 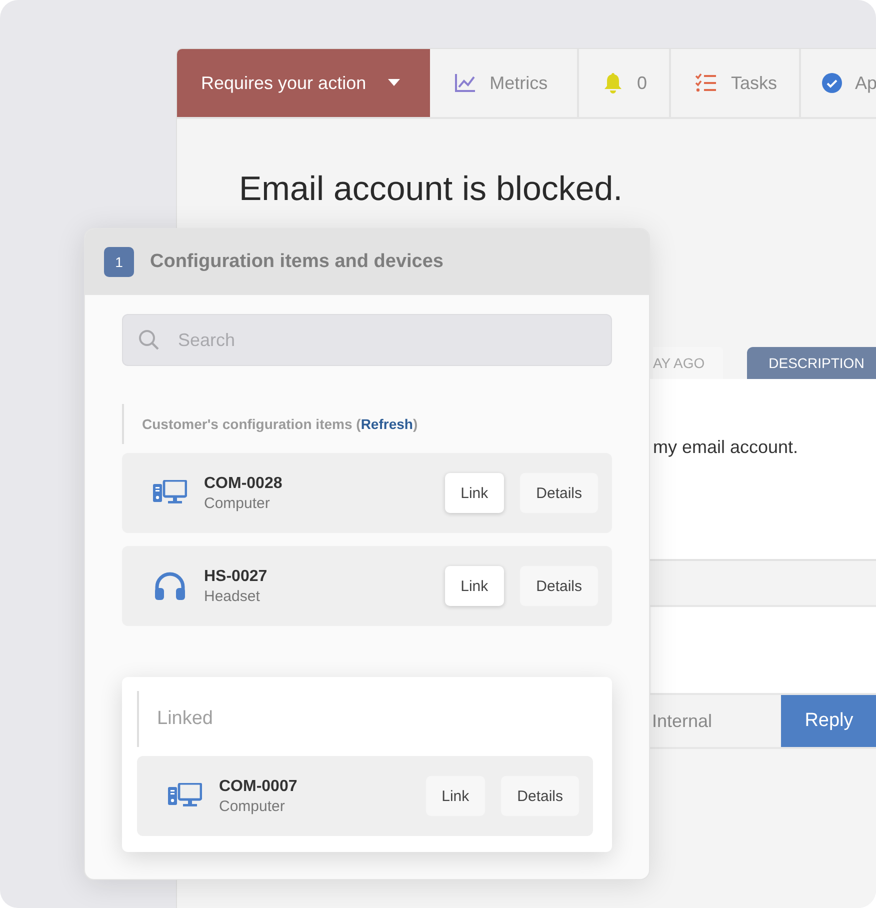 I want to click on tab: DESCRIPTION, so click(x=811, y=363).